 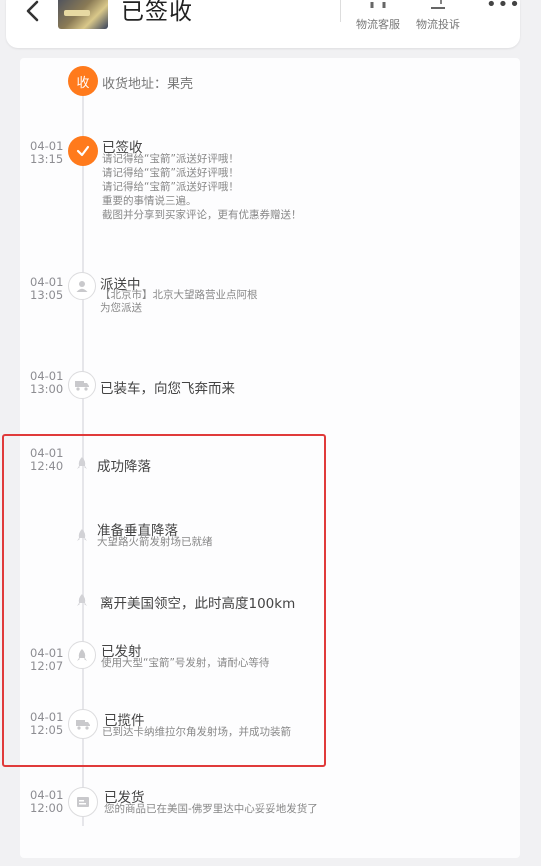 I want to click on event-detail: 使用大型“宝箭”号发射，请耐心等待, so click(x=185, y=663).